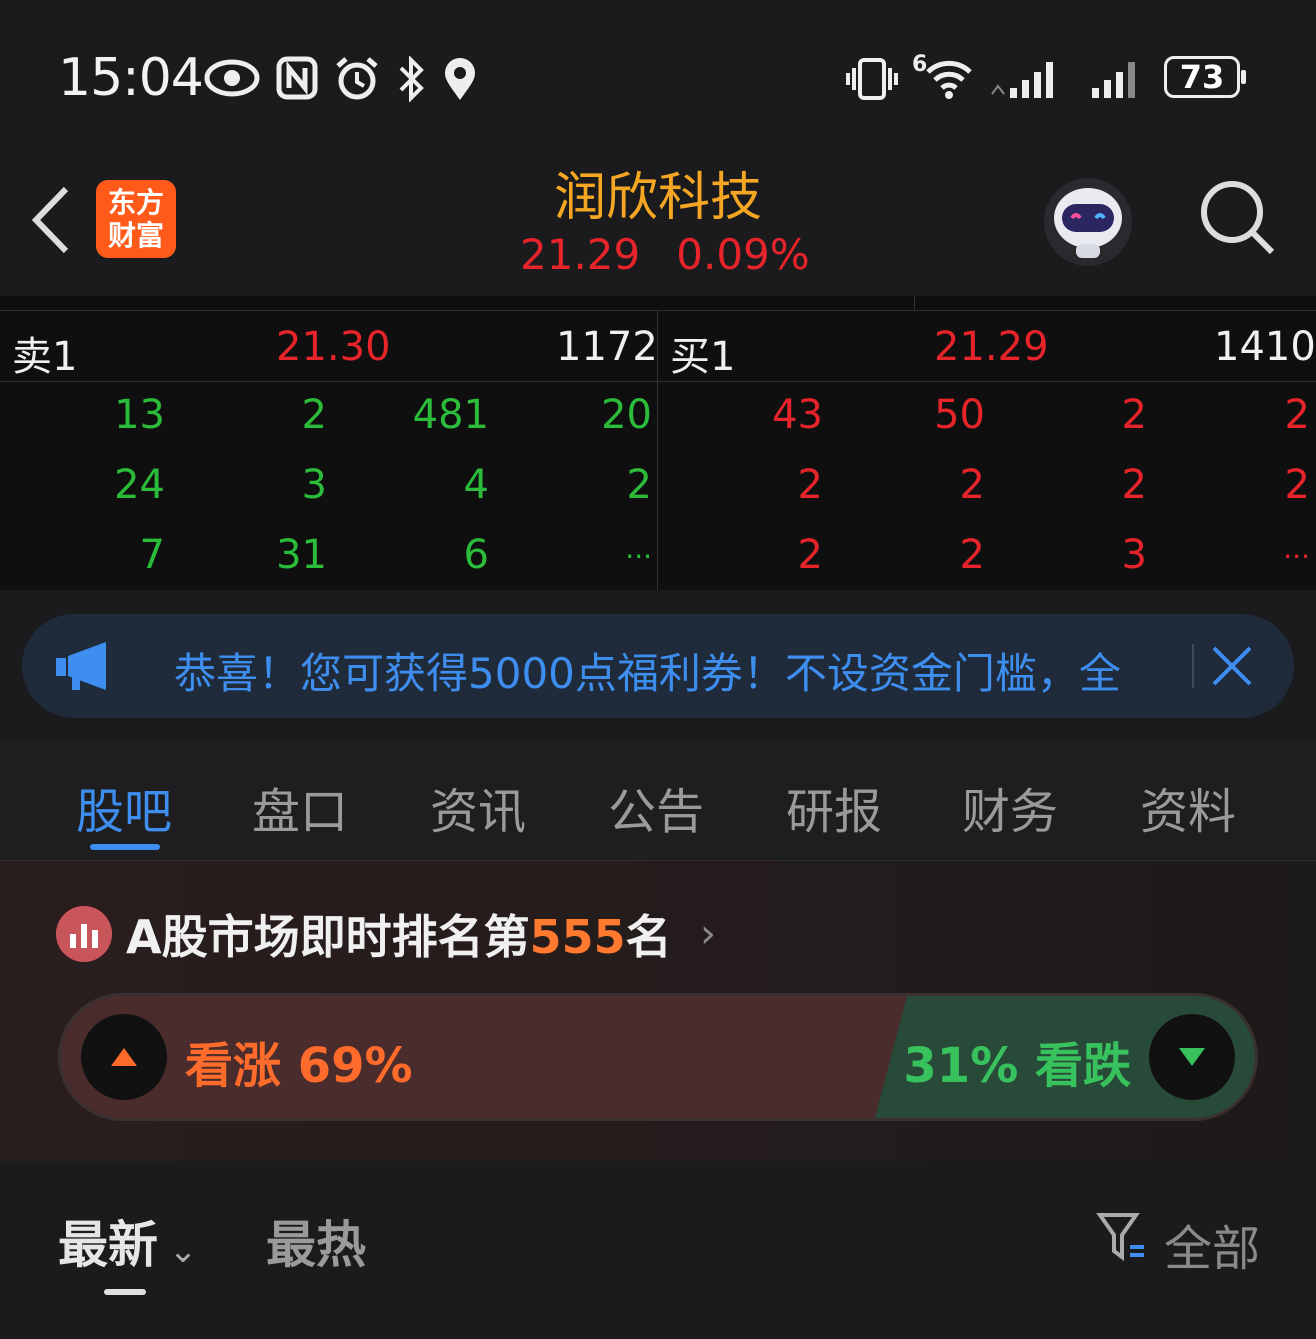 This screenshot has width=1316, height=1339. Describe the element at coordinates (658, 75) in the screenshot. I see `status-bar: 15:04 6 73` at that location.